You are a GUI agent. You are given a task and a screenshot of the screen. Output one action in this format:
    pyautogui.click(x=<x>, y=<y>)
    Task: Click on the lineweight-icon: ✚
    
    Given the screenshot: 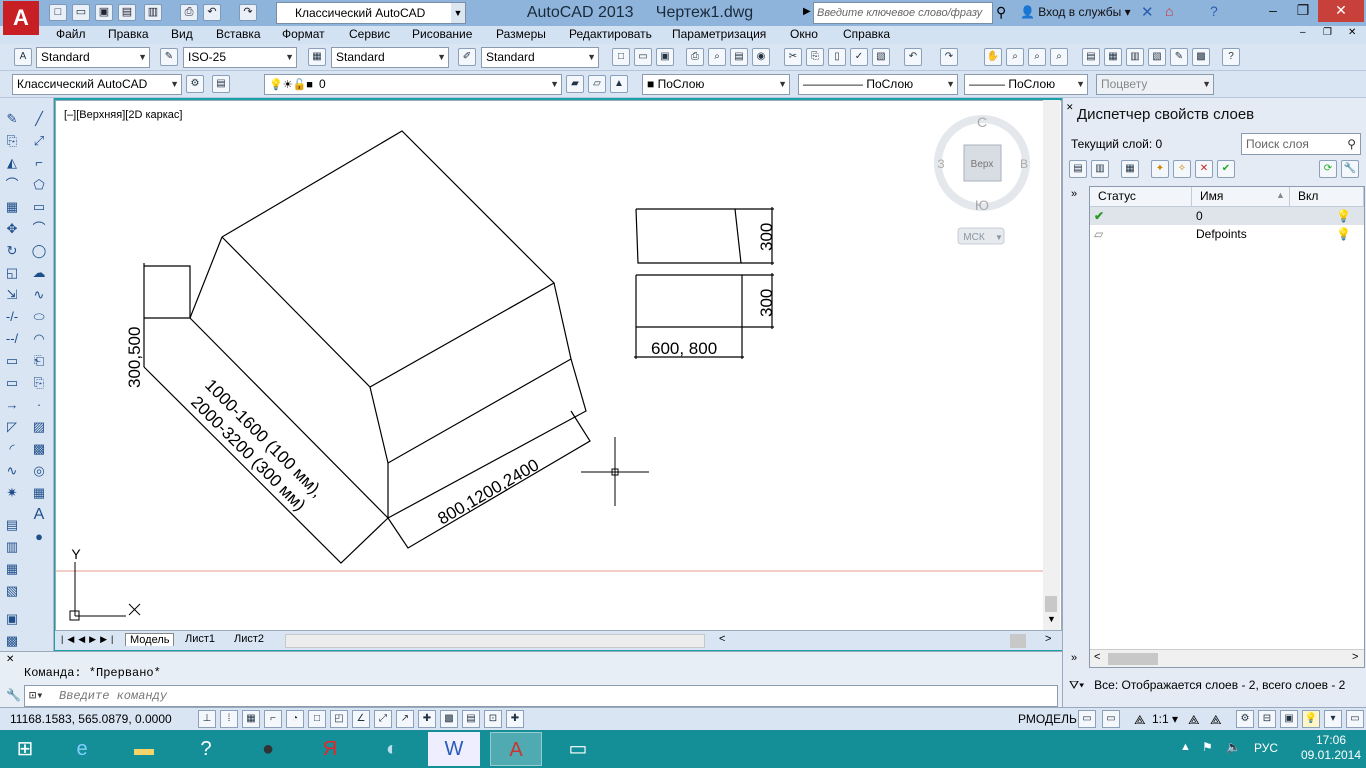 What is the action you would take?
    pyautogui.click(x=427, y=719)
    